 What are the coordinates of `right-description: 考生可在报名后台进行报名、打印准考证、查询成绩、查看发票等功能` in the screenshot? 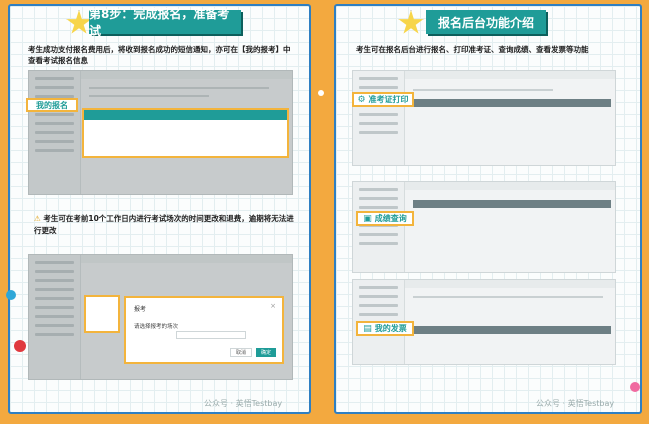 It's located at (472, 49).